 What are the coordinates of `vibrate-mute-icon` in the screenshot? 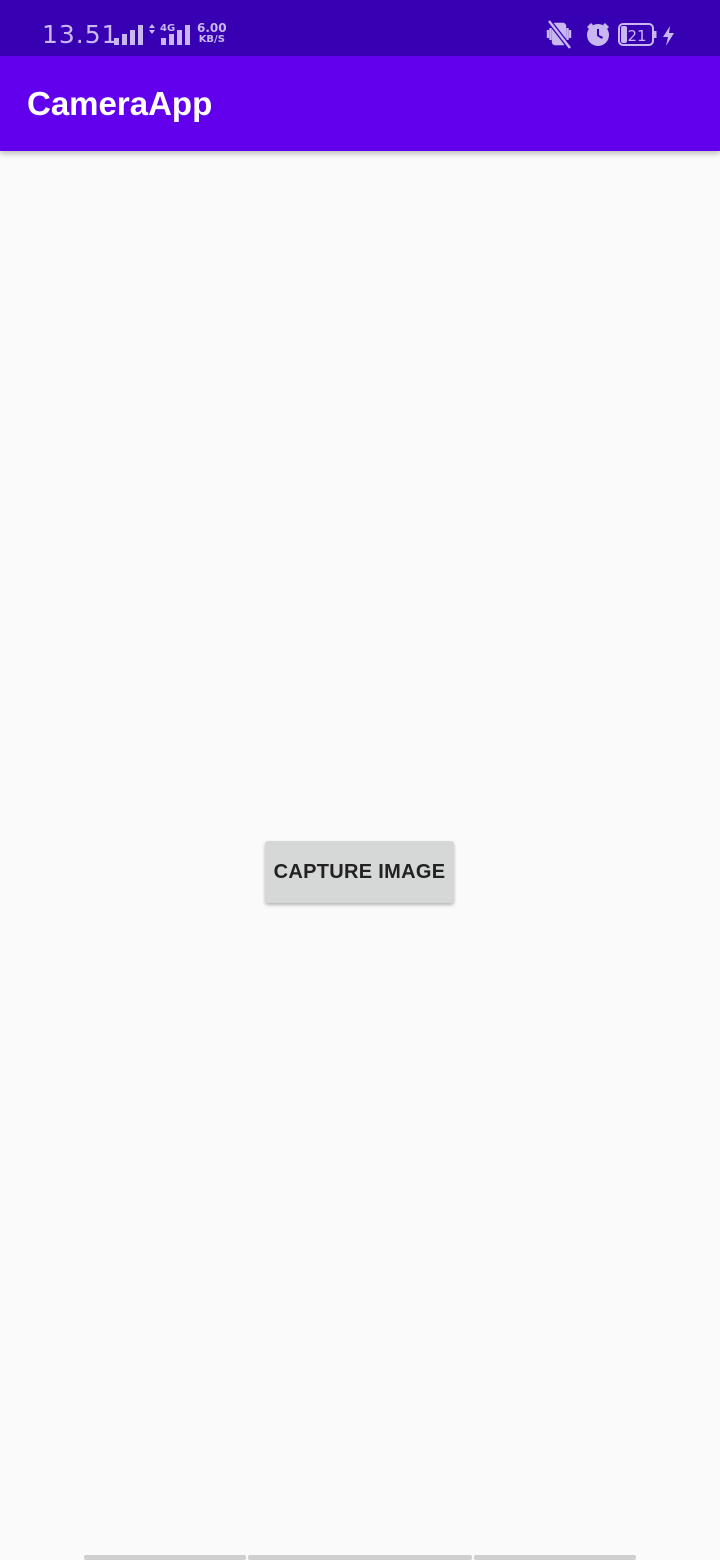 It's located at (559, 34).